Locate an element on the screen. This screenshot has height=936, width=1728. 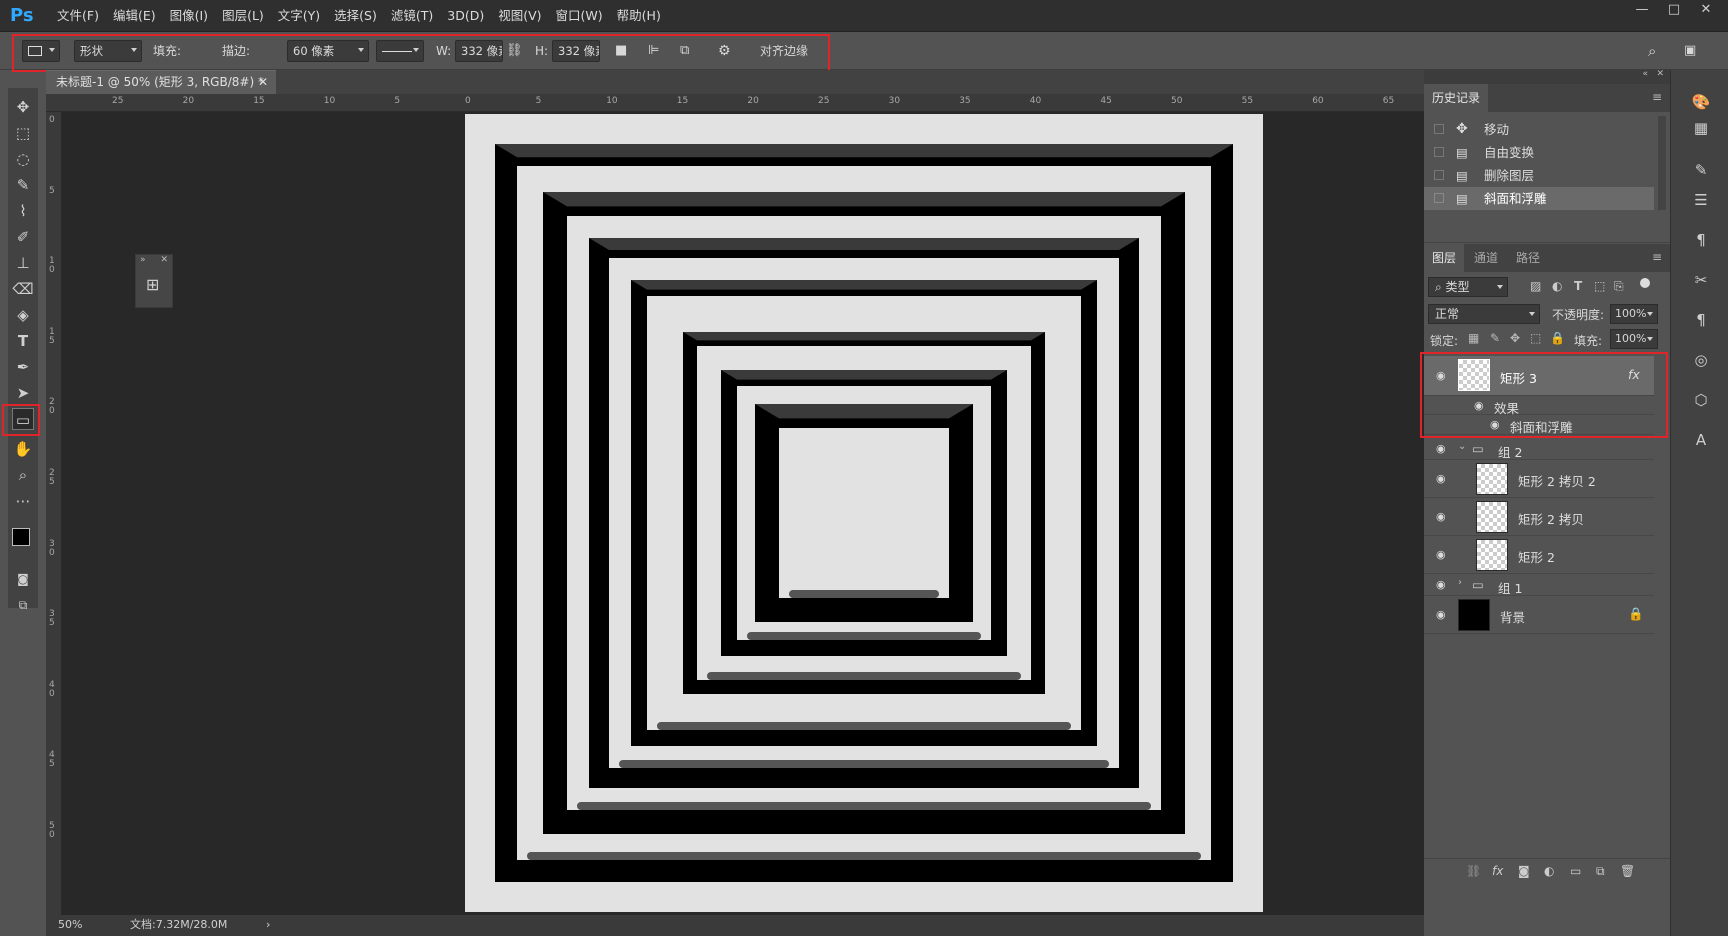
chevron-right-icon: › is located at coordinates (1460, 582).